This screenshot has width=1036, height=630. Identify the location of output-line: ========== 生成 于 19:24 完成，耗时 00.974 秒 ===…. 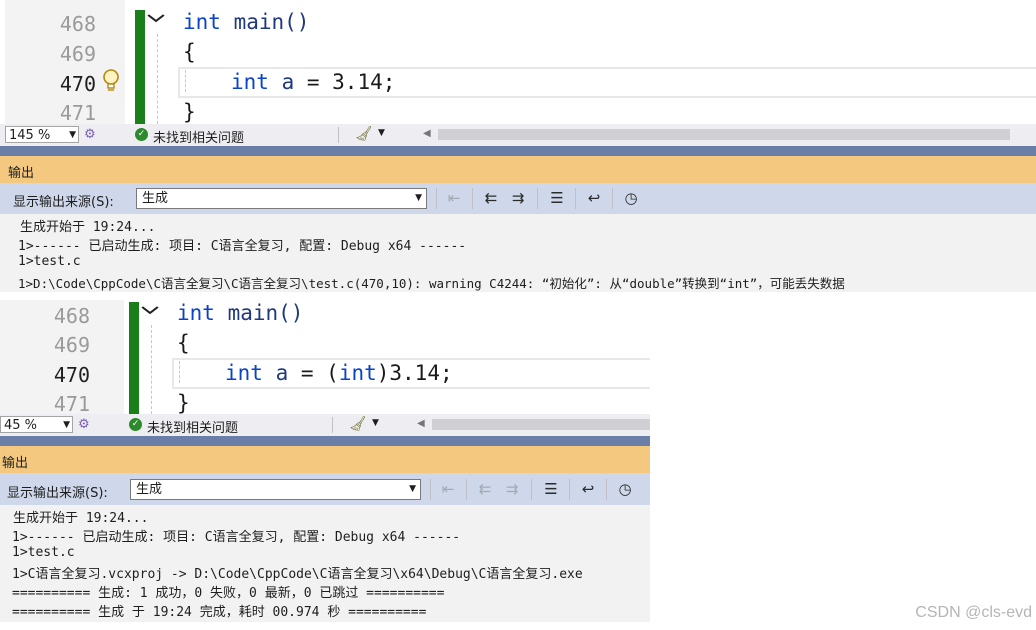
(219, 612).